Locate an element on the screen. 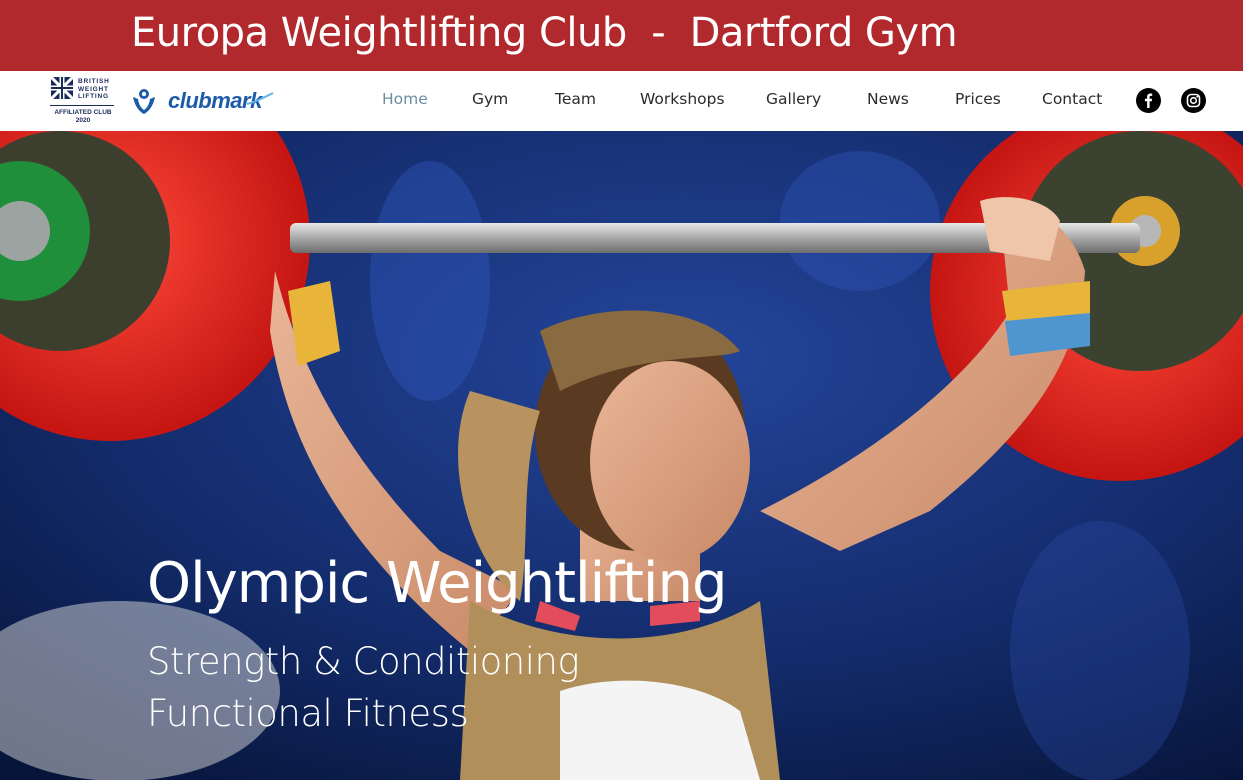 This screenshot has height=780, width=1243. bwl-wordmark: BRITISH WEIGHT LIFTING is located at coordinates (94, 89).